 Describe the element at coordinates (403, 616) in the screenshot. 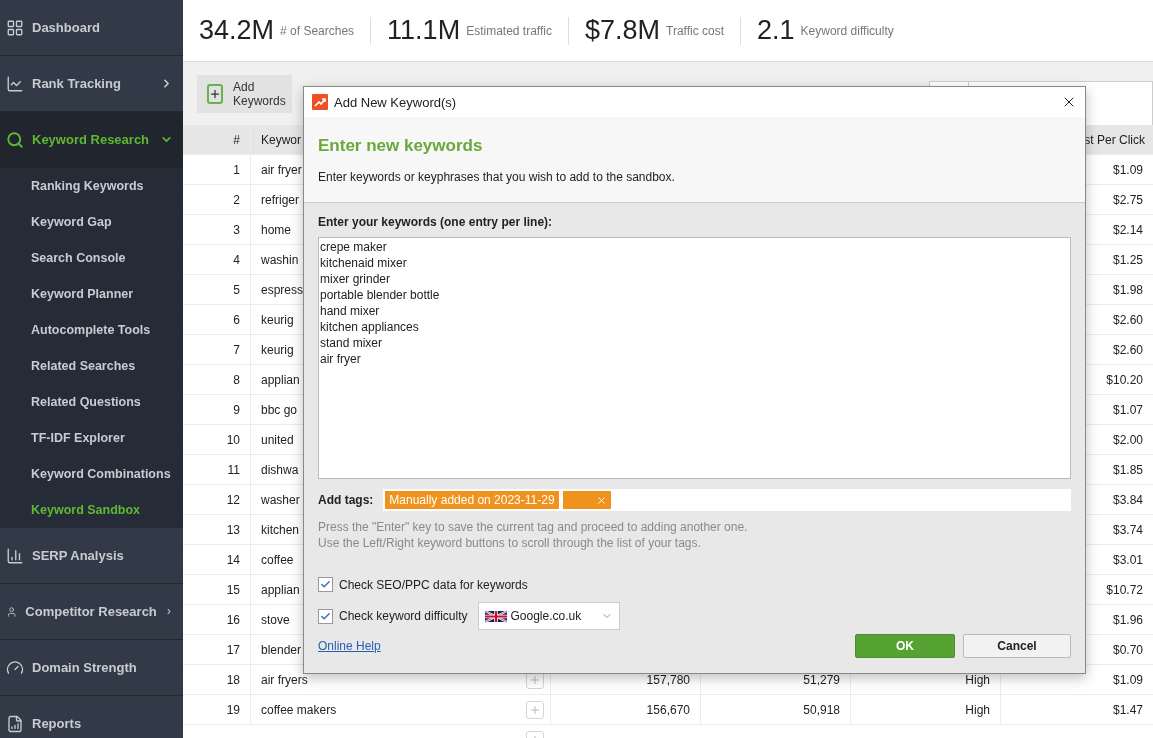

I see `option-label: Check keyword difficulty` at that location.